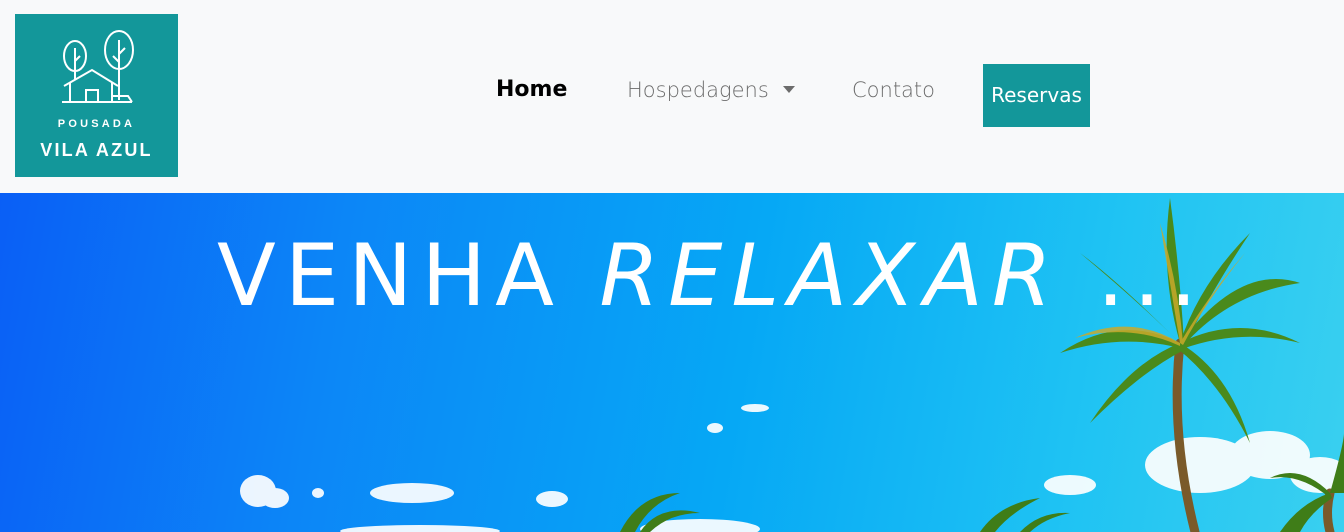 The width and height of the screenshot is (1344, 532). Describe the element at coordinates (96, 150) in the screenshot. I see `brand-line-2: VILA AZUL` at that location.